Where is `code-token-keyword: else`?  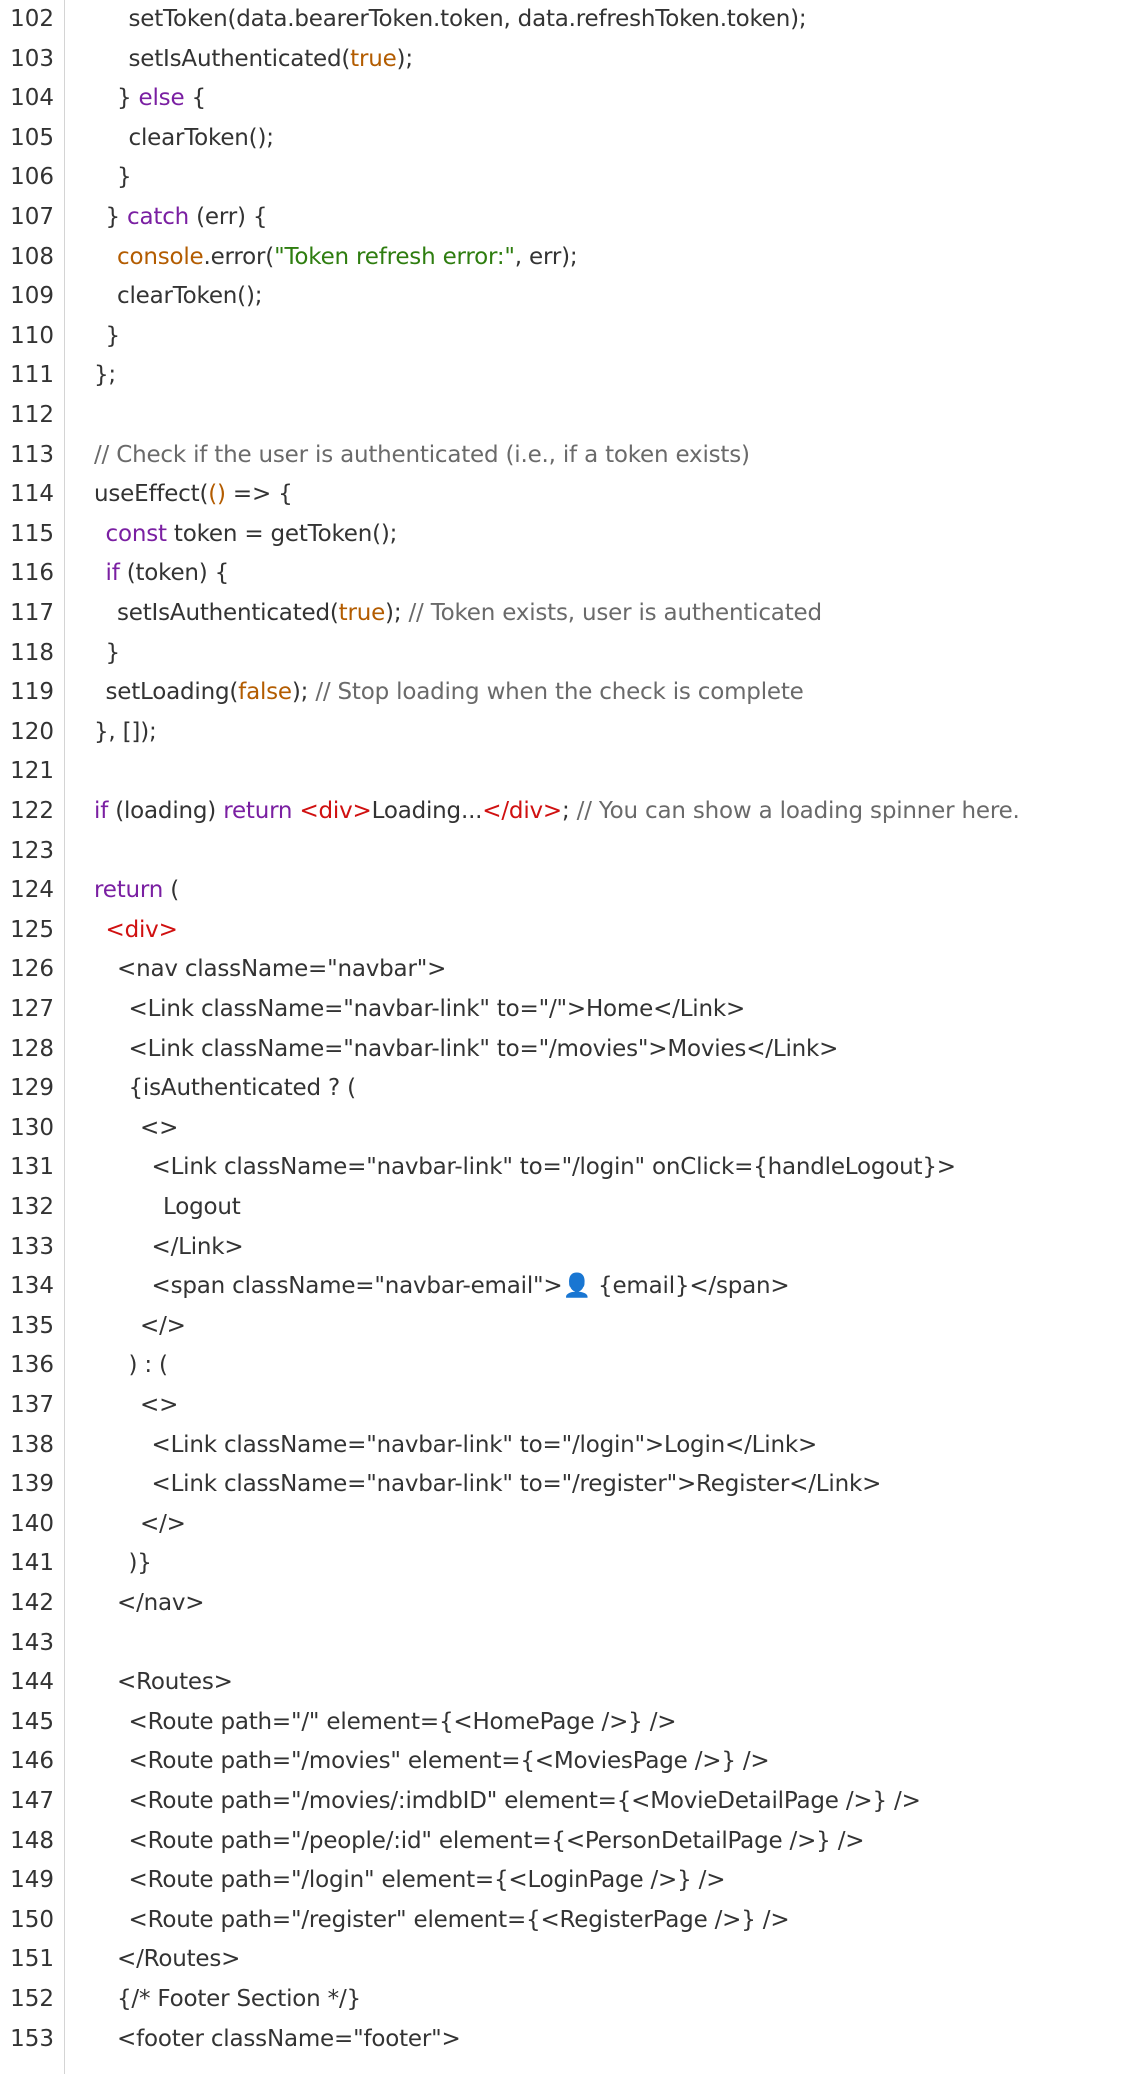 code-token-keyword: else is located at coordinates (161, 98).